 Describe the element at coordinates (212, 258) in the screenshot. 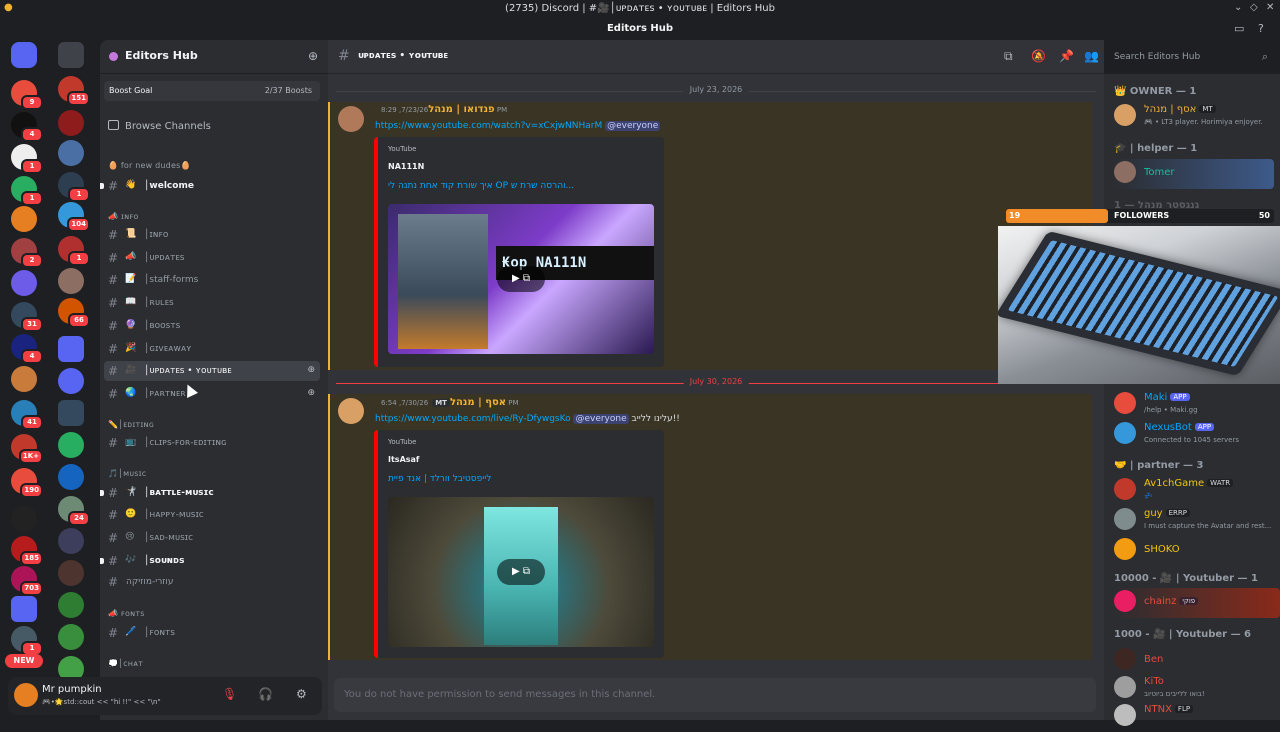

I see `channel-updates: # 📣 │ᴜᴘᴅᴀᴛᴇs` at that location.